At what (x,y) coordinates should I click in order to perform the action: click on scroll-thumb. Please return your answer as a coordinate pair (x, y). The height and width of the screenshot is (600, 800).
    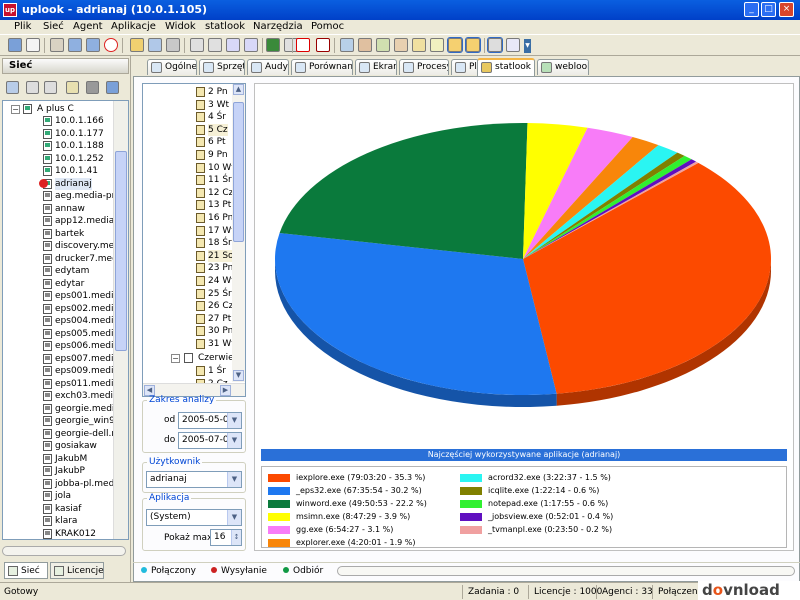
    Looking at the image, I should click on (121, 251).